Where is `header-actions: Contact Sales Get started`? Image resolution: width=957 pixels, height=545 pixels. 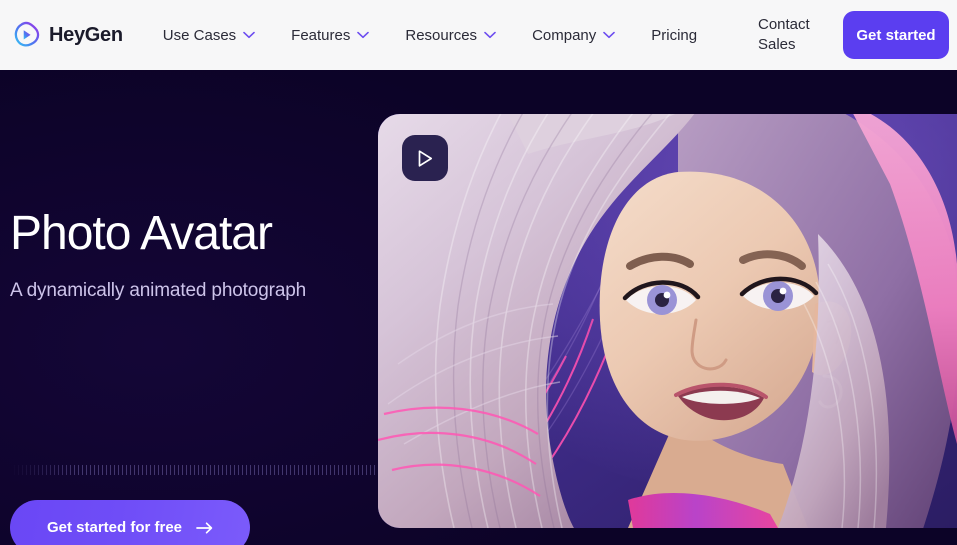 header-actions: Contact Sales Get started is located at coordinates (857, 35).